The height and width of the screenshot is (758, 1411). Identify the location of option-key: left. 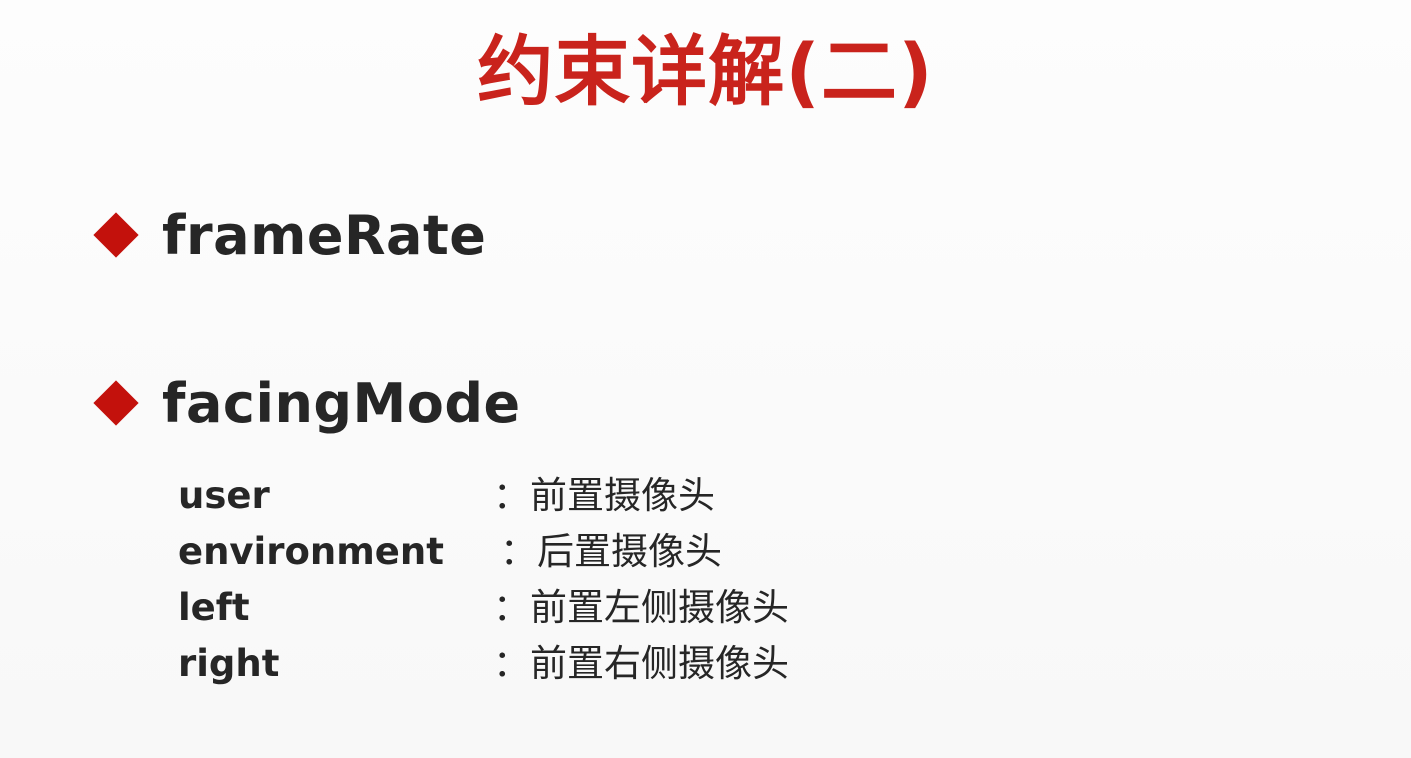
(214, 607).